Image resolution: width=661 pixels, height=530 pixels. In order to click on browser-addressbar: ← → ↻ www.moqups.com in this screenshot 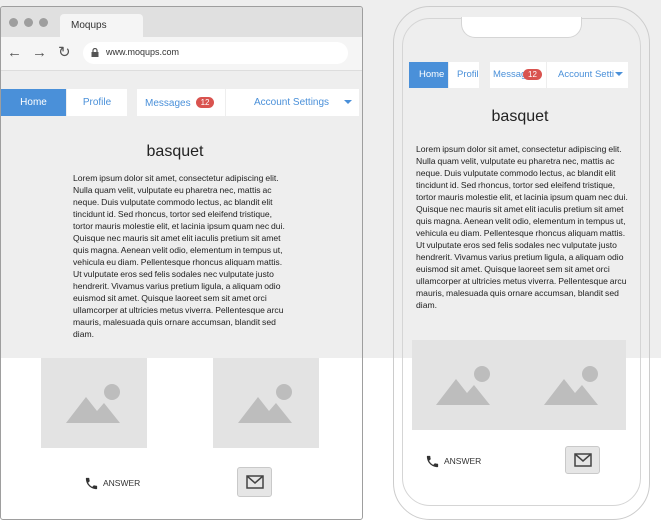, I will do `click(181, 54)`.